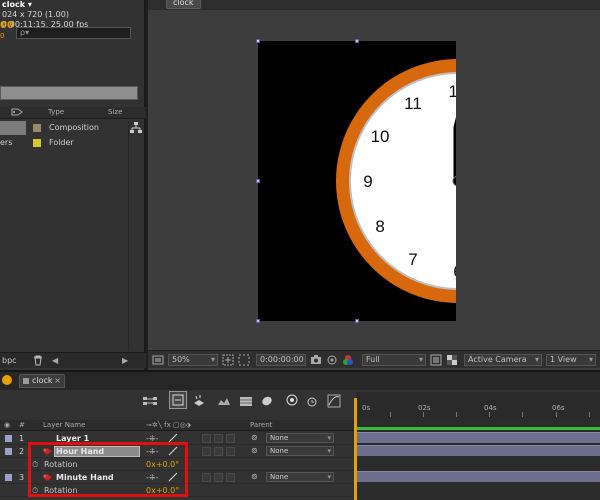 The image size is (600, 500). I want to click on close-icon: ×, so click(57, 381).